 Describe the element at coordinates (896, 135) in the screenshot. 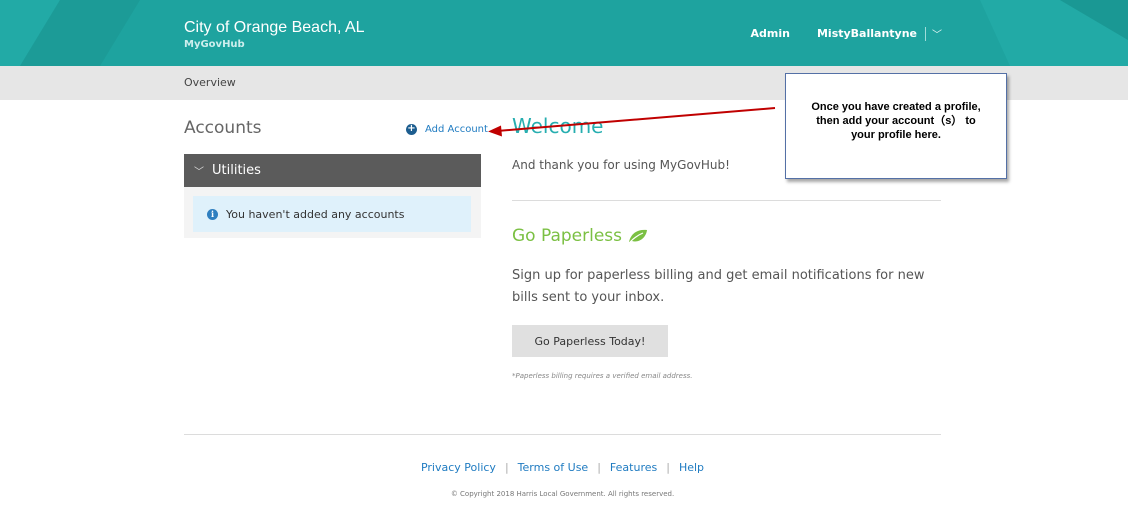

I see `callout-line-3: your profile here.` at that location.